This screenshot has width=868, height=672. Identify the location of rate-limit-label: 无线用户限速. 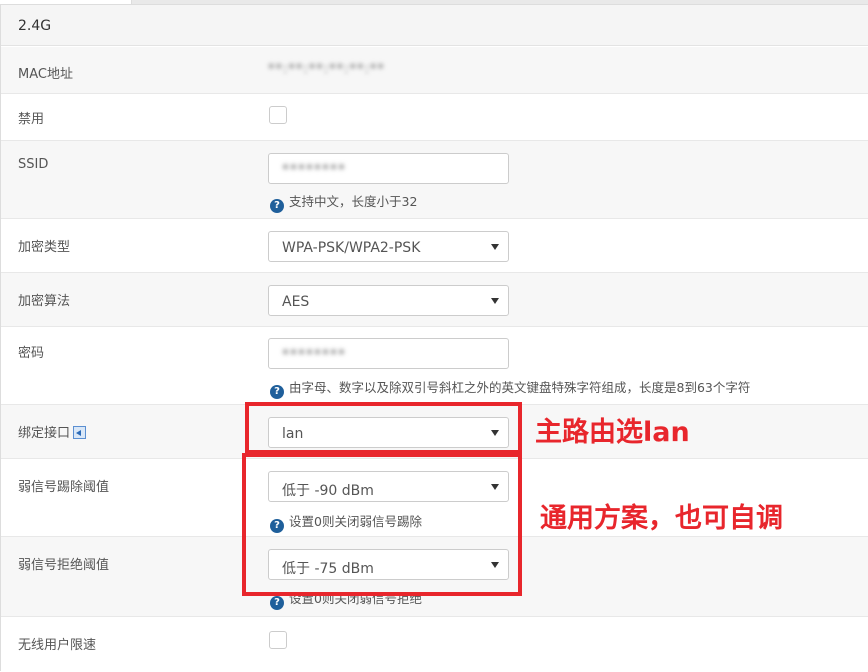
(57, 645).